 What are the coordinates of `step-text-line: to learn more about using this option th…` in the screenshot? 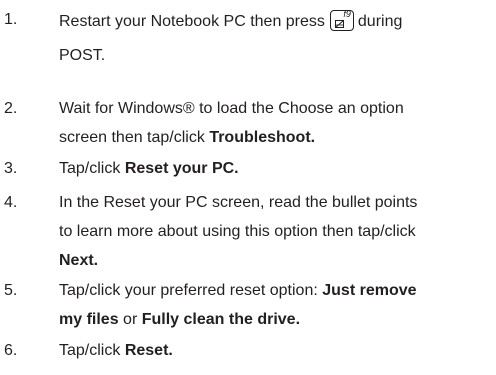 It's located at (237, 231).